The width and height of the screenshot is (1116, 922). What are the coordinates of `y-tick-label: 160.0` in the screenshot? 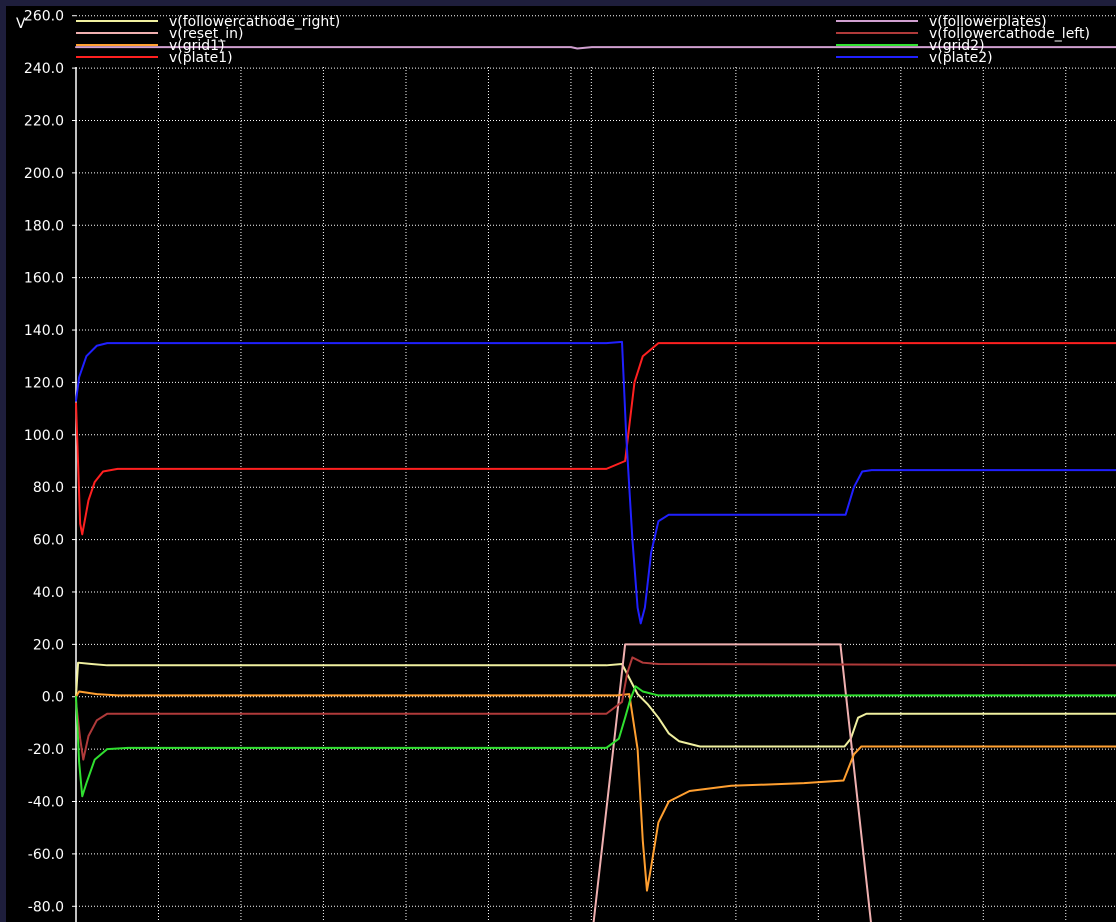 It's located at (44, 279).